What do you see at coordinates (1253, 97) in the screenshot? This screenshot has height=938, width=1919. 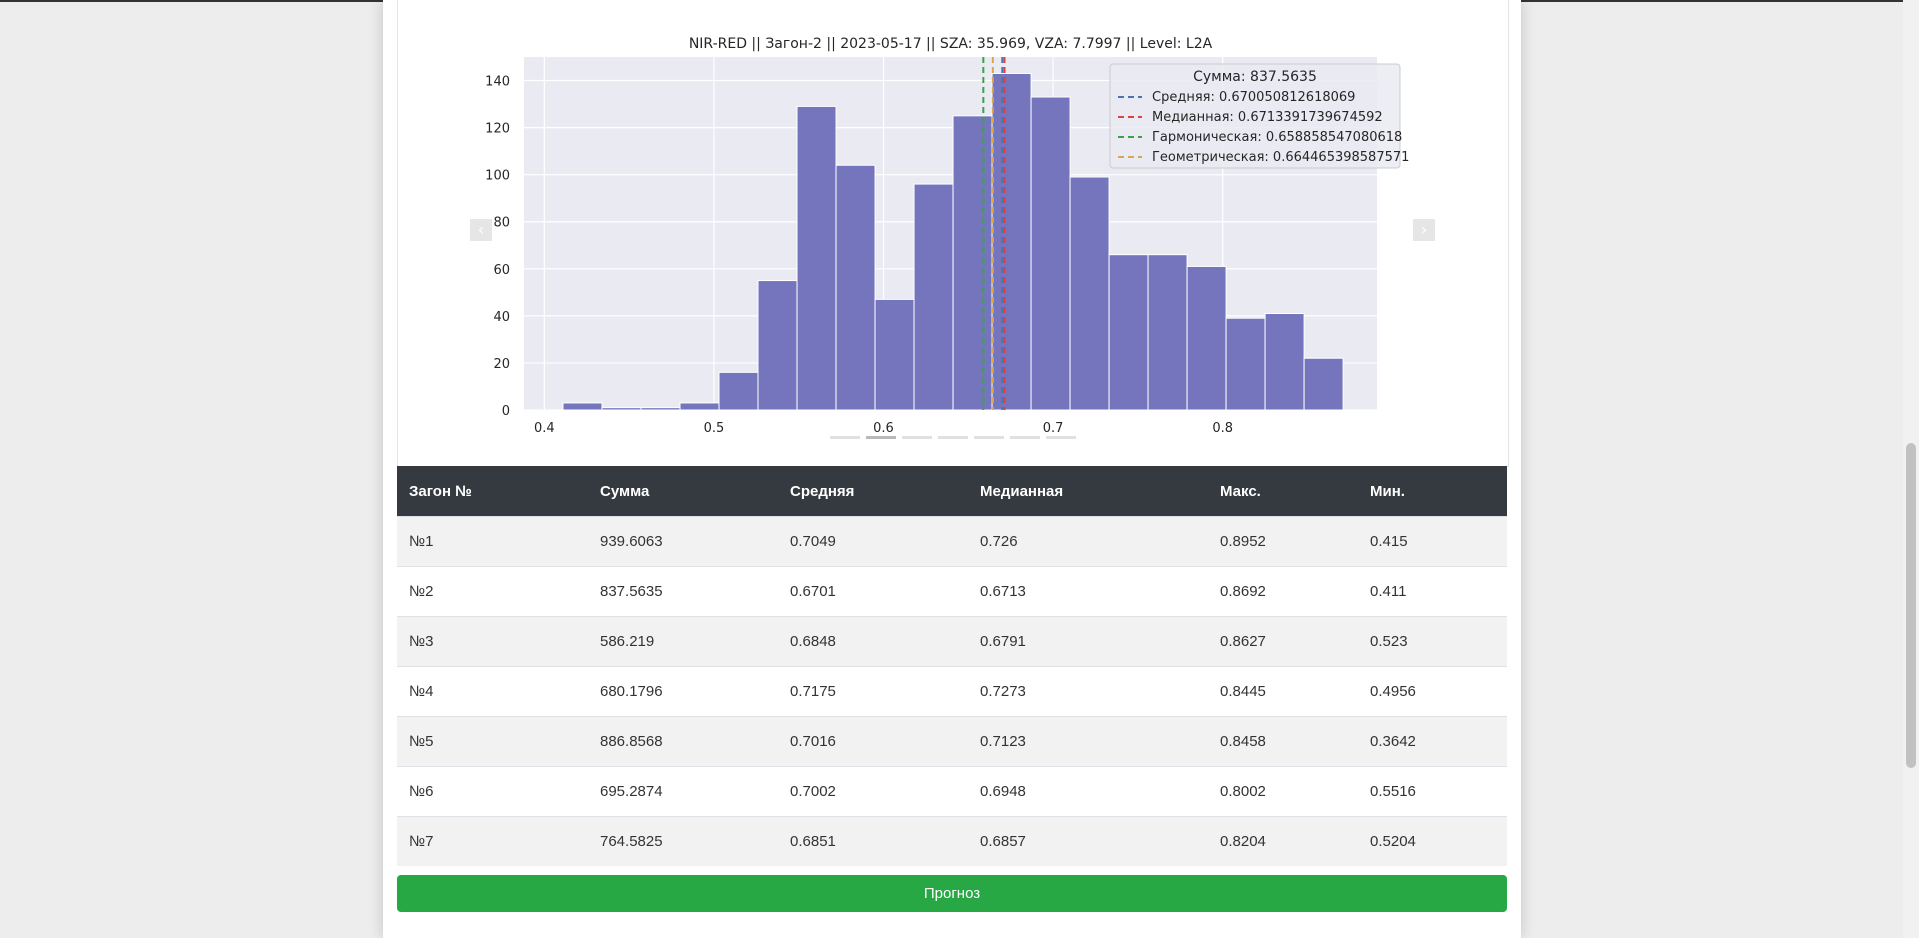 I see `legend-entry: Средняя: 0.670050812618069` at bounding box center [1253, 97].